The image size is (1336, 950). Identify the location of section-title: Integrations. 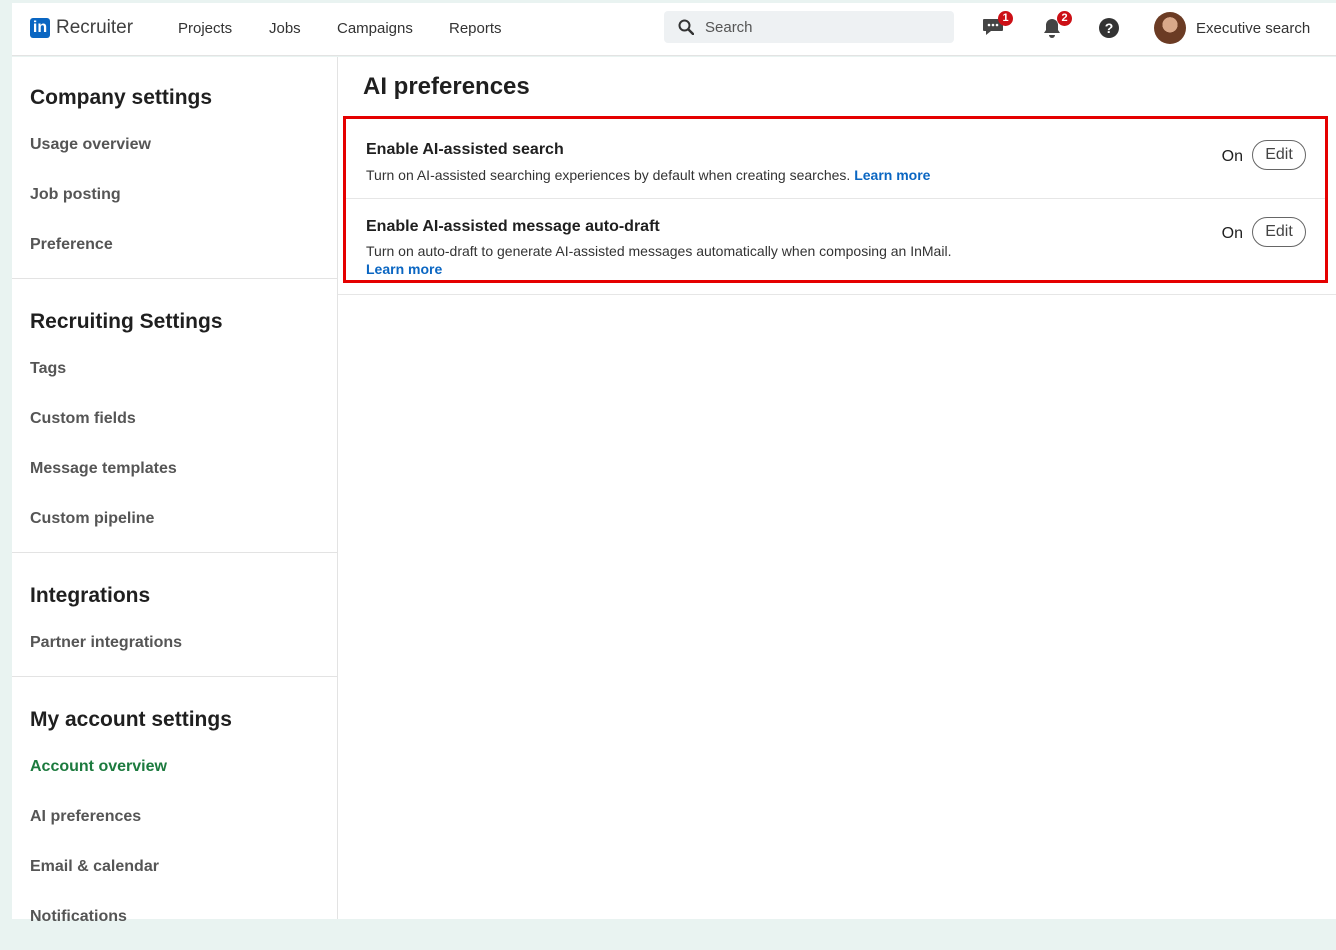
(90, 595).